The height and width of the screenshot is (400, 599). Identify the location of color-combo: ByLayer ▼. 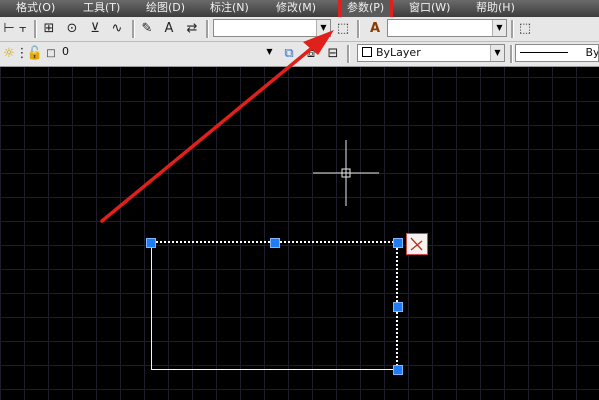
(431, 53).